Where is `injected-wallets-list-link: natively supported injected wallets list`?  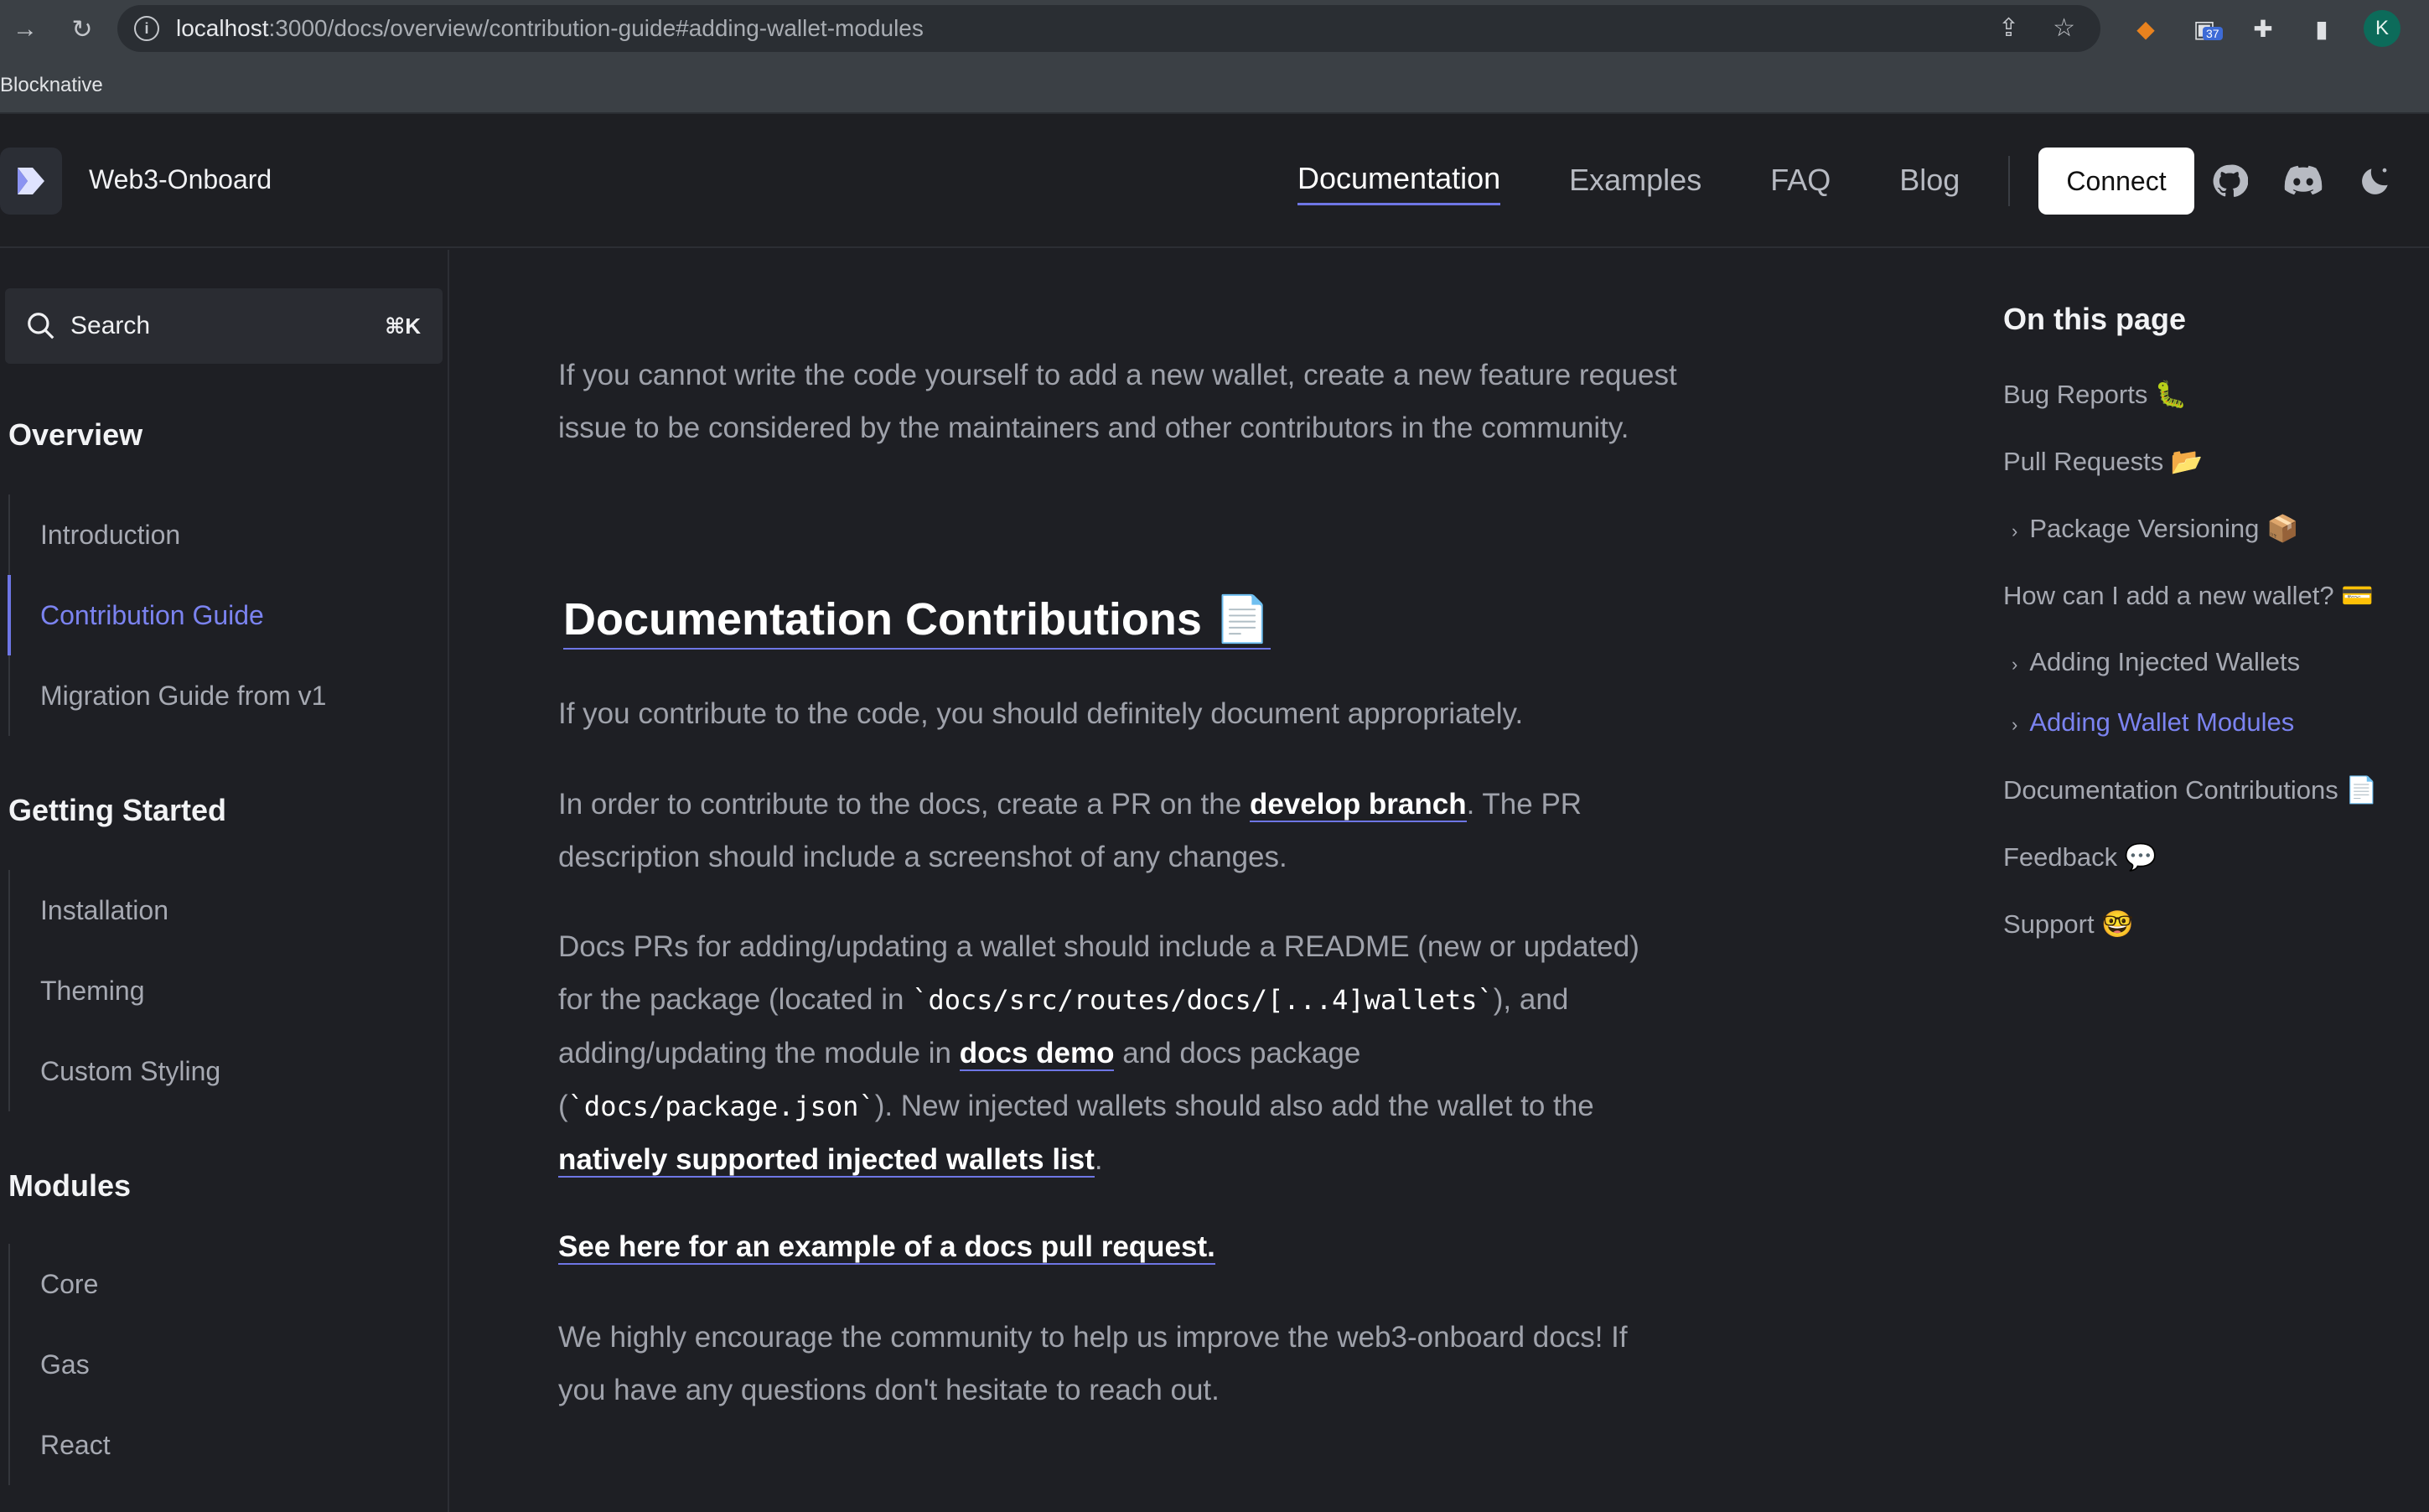
injected-wallets-list-link: natively supported injected wallets list is located at coordinates (826, 1160).